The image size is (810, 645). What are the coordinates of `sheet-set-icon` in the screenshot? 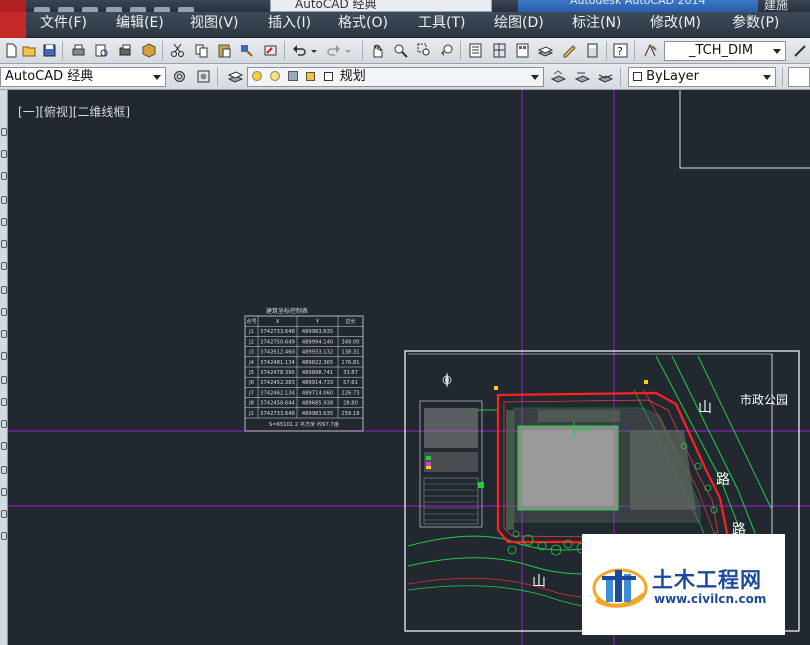 It's located at (545, 50).